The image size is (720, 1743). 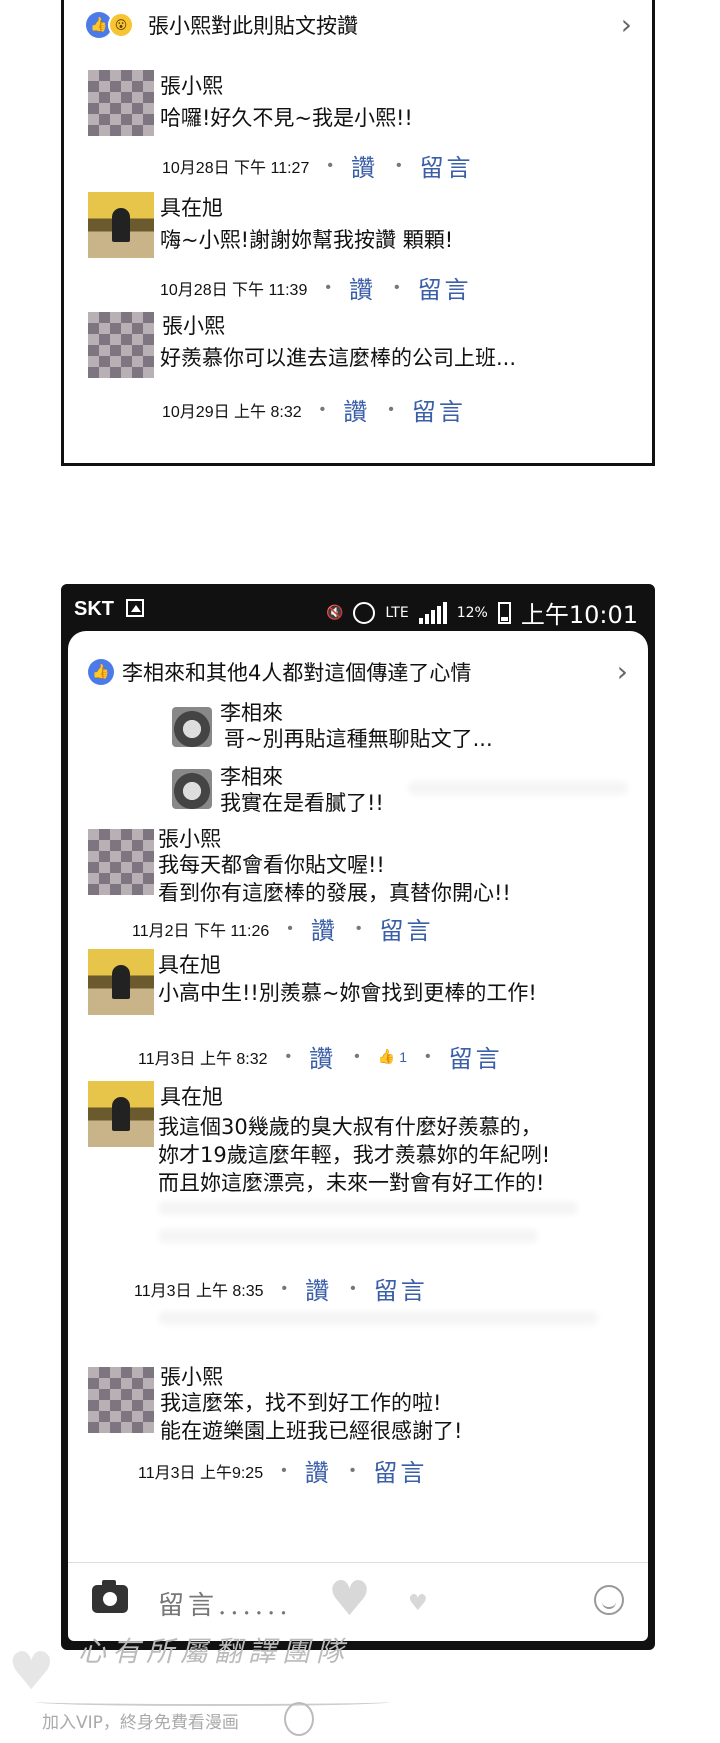 I want to click on reaction-header: 👍 李相來和其他4人都對這個傳達了心情 ›, so click(x=358, y=671).